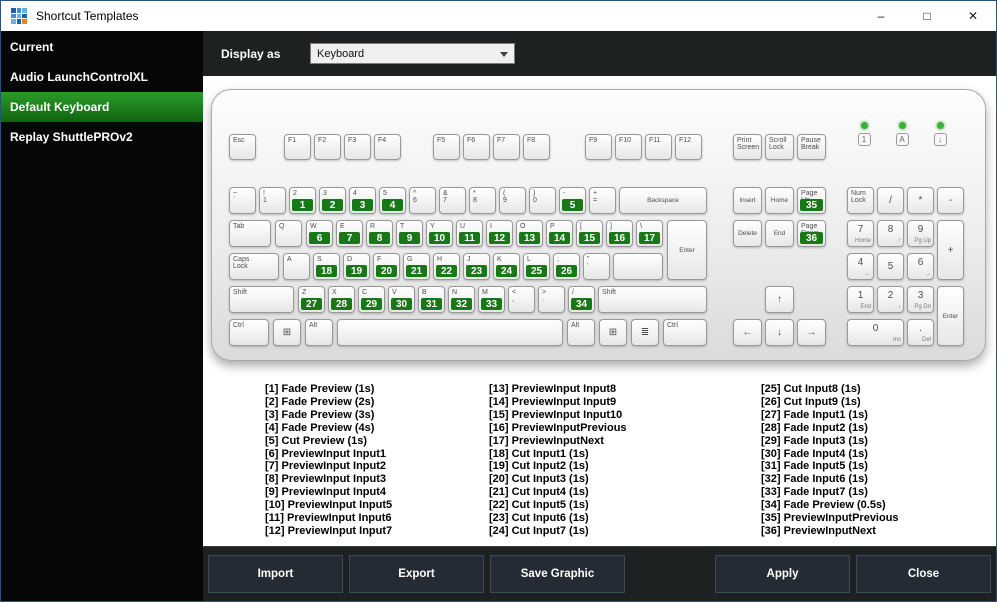 This screenshot has width=997, height=602. What do you see at coordinates (371, 299) in the screenshot?
I see `key-c: C 29` at bounding box center [371, 299].